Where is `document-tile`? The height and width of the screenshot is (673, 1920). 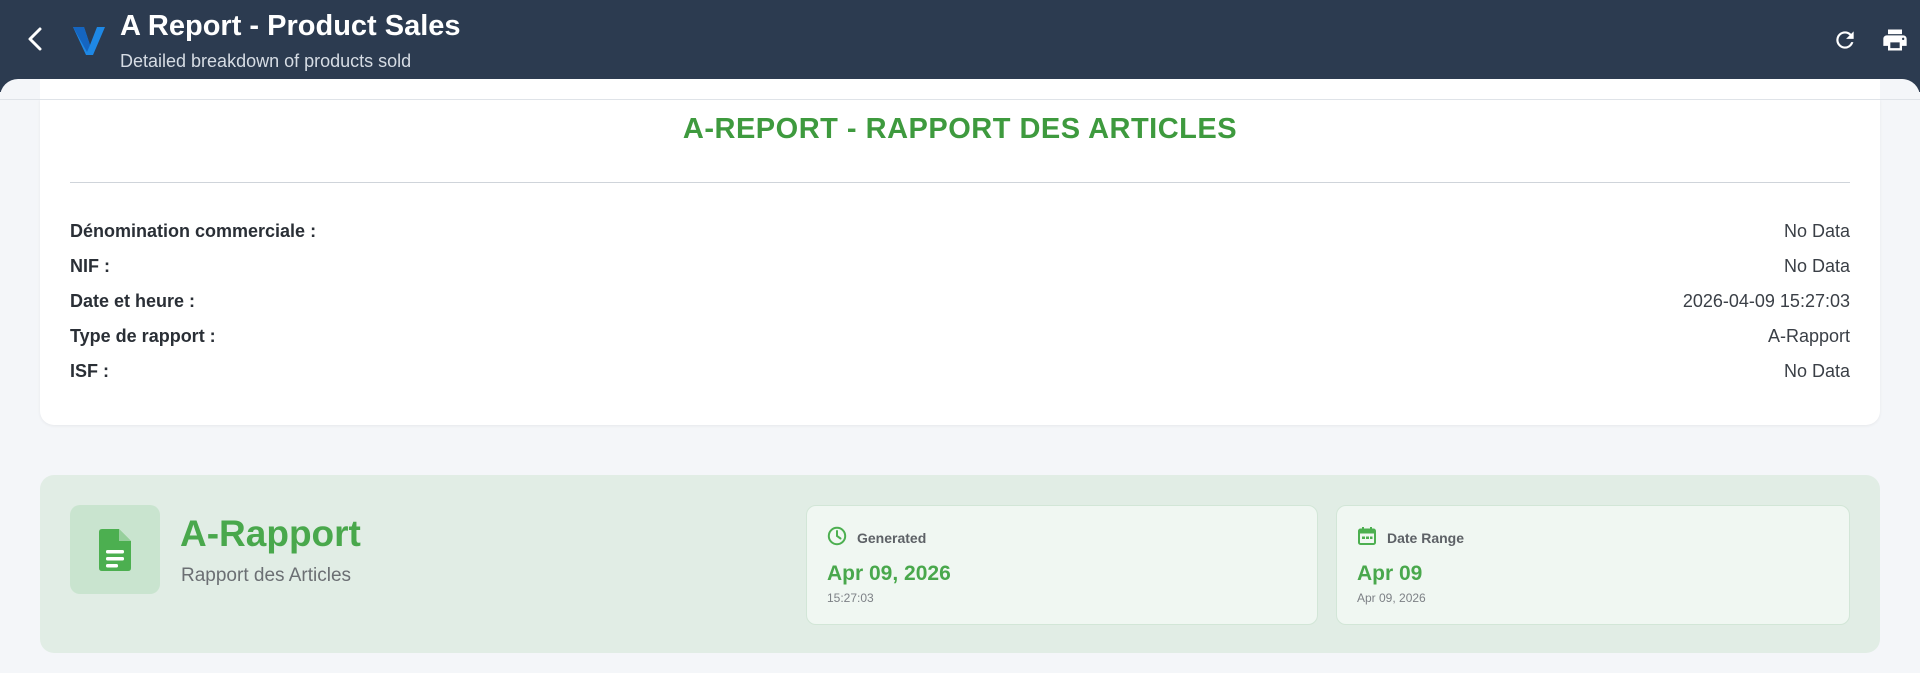 document-tile is located at coordinates (115, 549).